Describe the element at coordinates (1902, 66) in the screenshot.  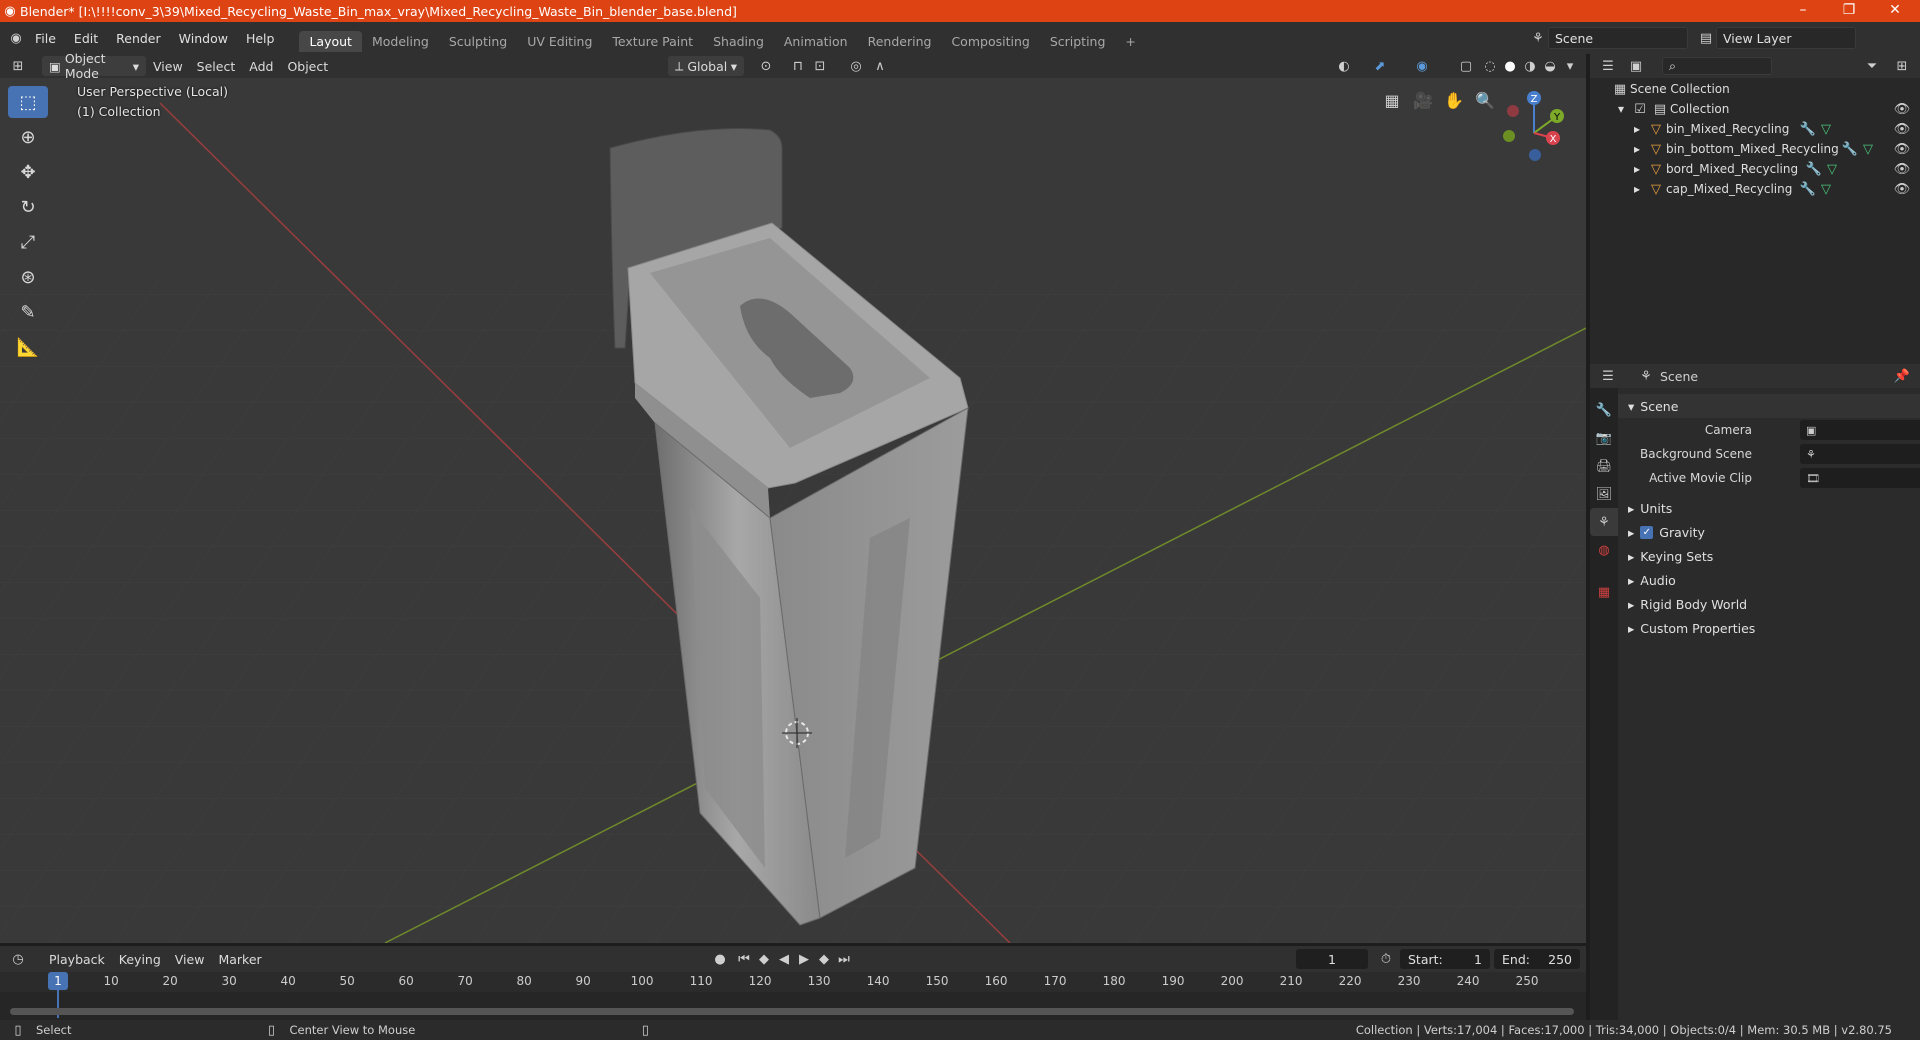
I see `new-collection-icon: ⊞` at that location.